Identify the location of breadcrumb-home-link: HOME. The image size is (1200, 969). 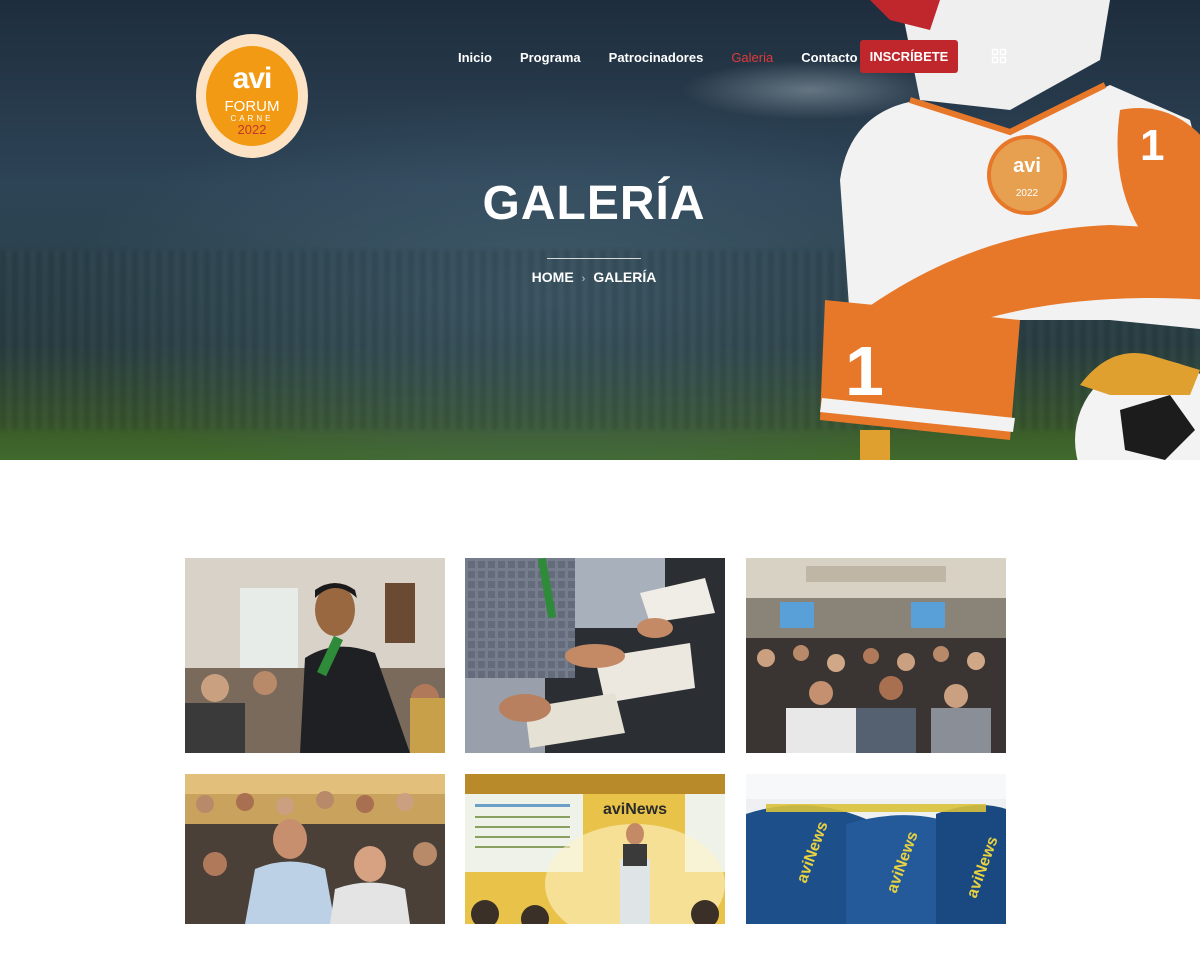
(553, 277).